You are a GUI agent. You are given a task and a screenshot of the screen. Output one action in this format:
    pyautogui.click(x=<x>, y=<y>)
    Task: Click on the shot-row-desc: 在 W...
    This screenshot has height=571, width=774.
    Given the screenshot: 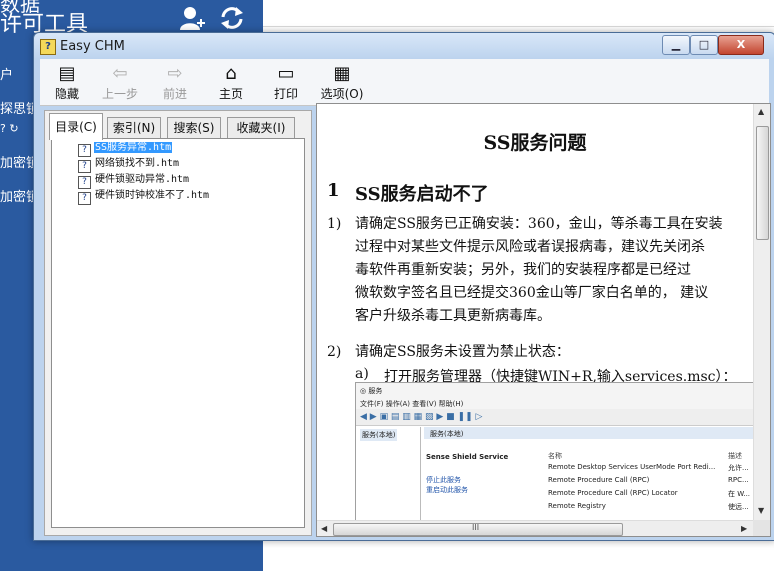 What is the action you would take?
    pyautogui.click(x=739, y=494)
    